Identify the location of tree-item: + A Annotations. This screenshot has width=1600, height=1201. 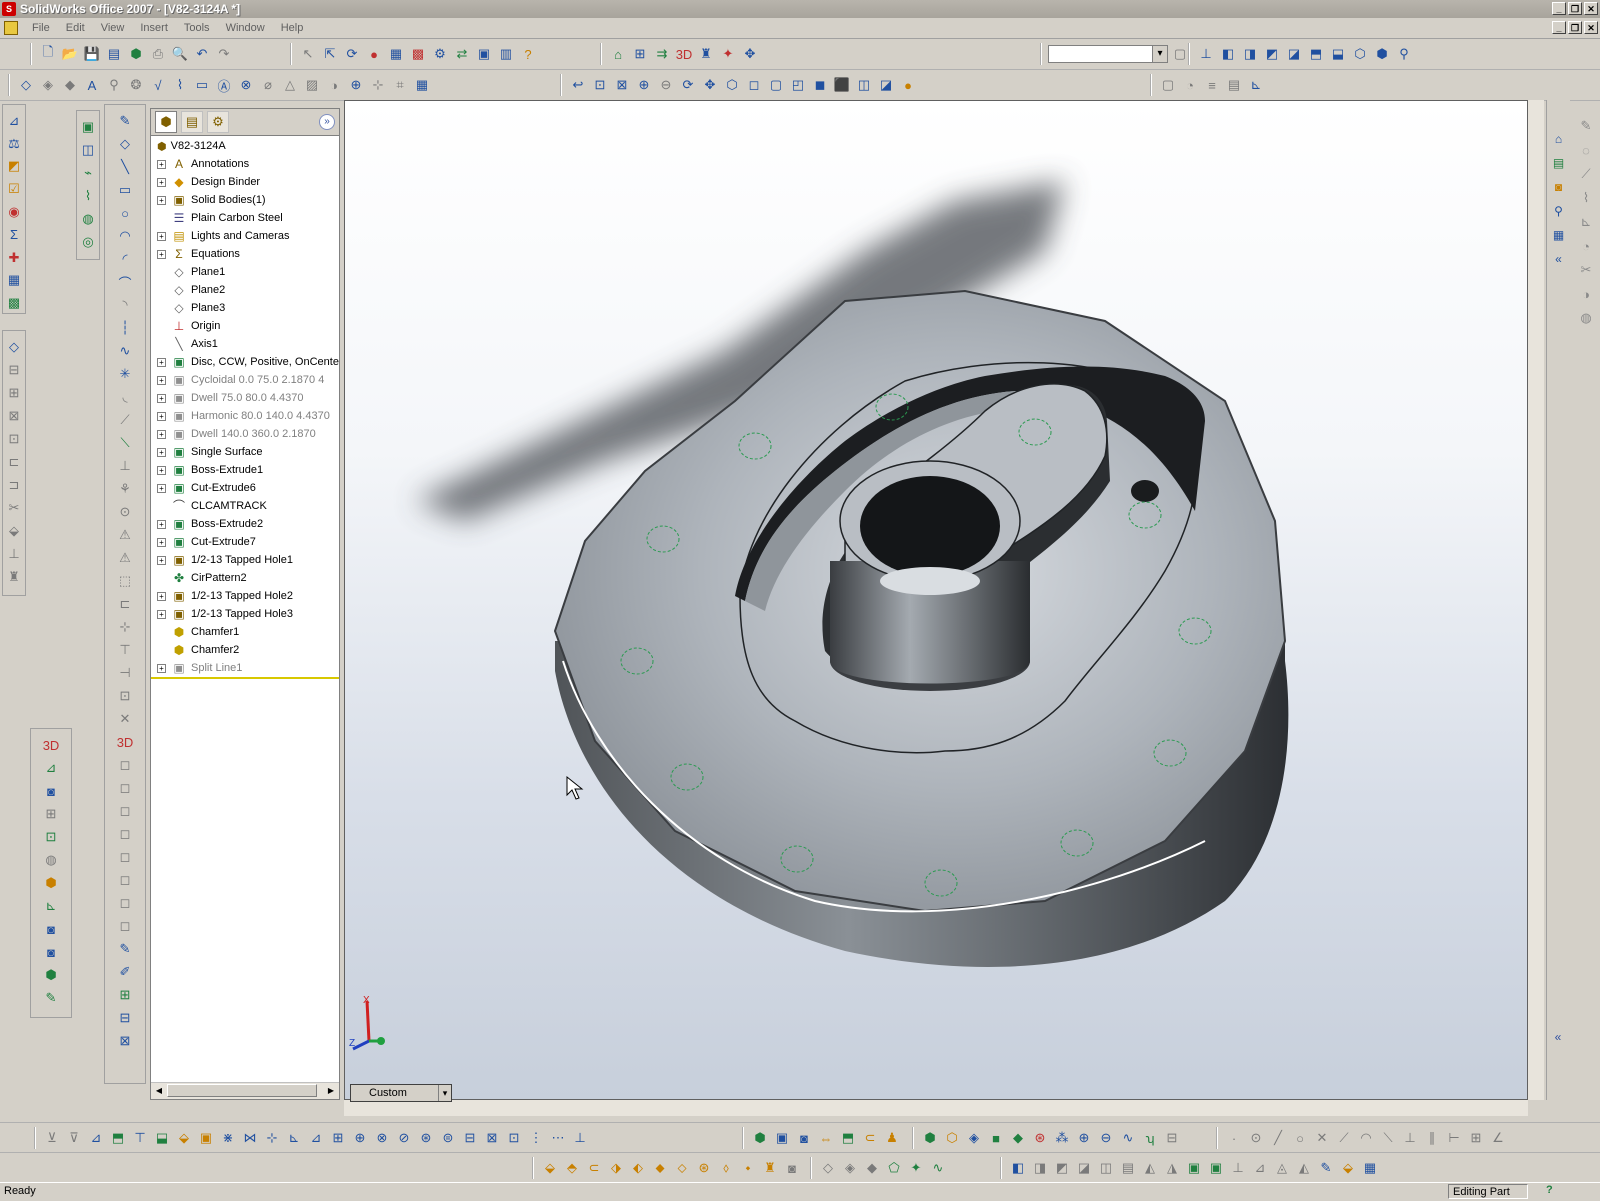
(245, 164).